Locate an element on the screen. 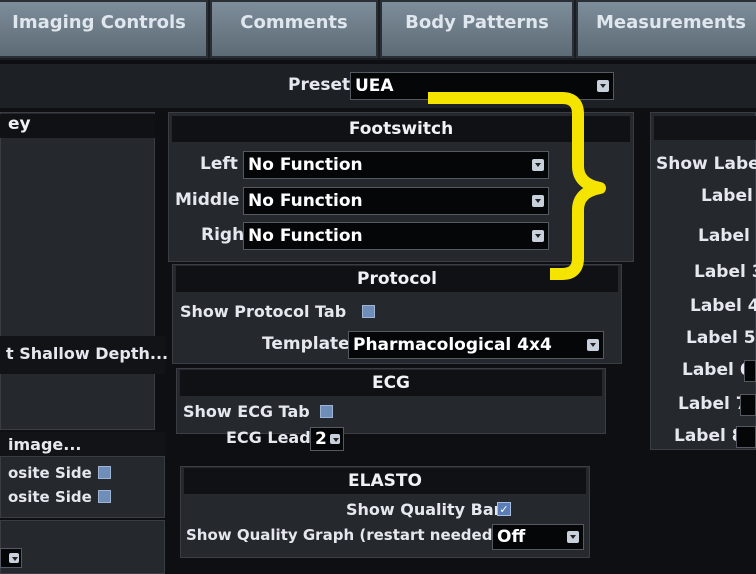  elasto-title: ELASTO is located at coordinates (385, 481).